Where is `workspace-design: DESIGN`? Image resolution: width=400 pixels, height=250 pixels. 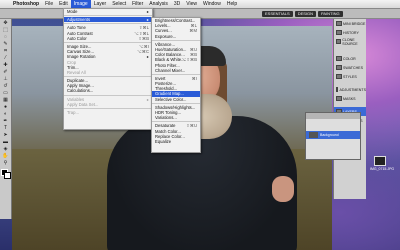 workspace-design: DESIGN is located at coordinates (305, 13).